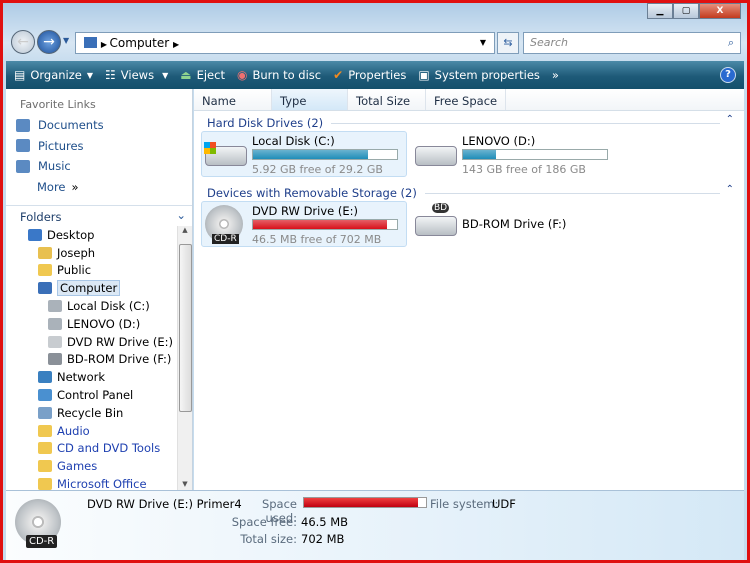  I want to click on tree-item: Public, so click(92, 271).